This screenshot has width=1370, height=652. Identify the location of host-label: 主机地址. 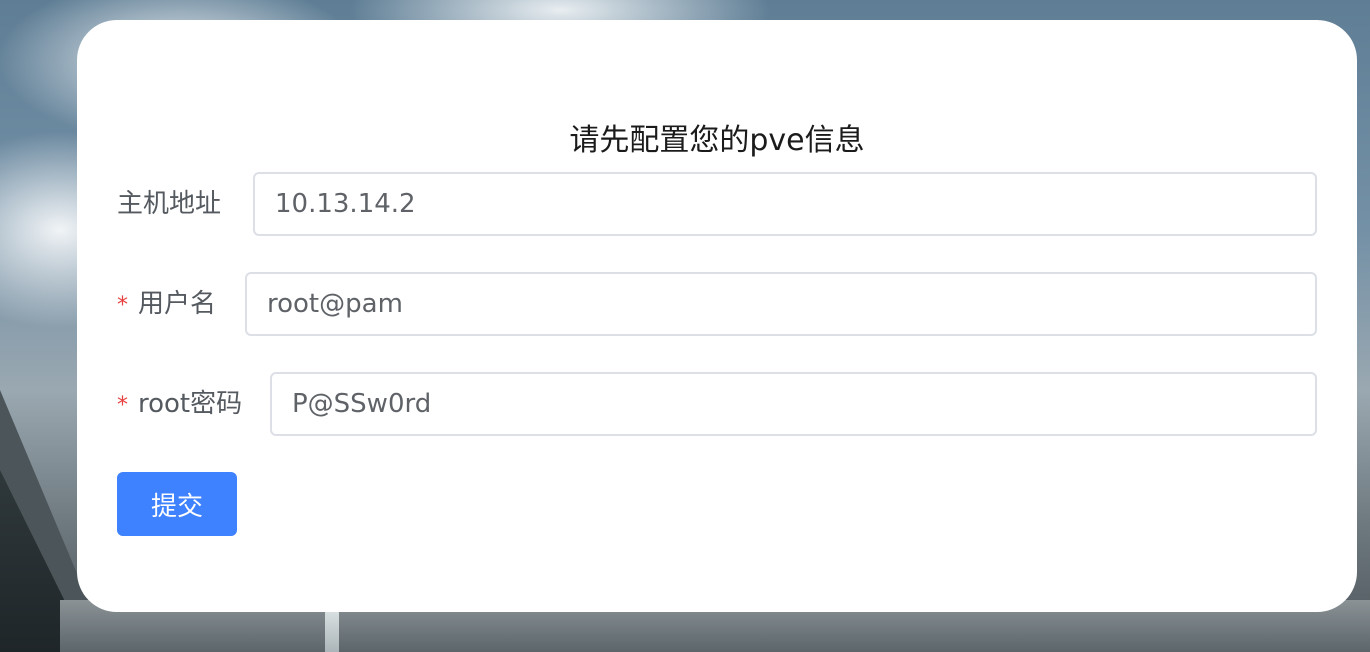
(169, 204).